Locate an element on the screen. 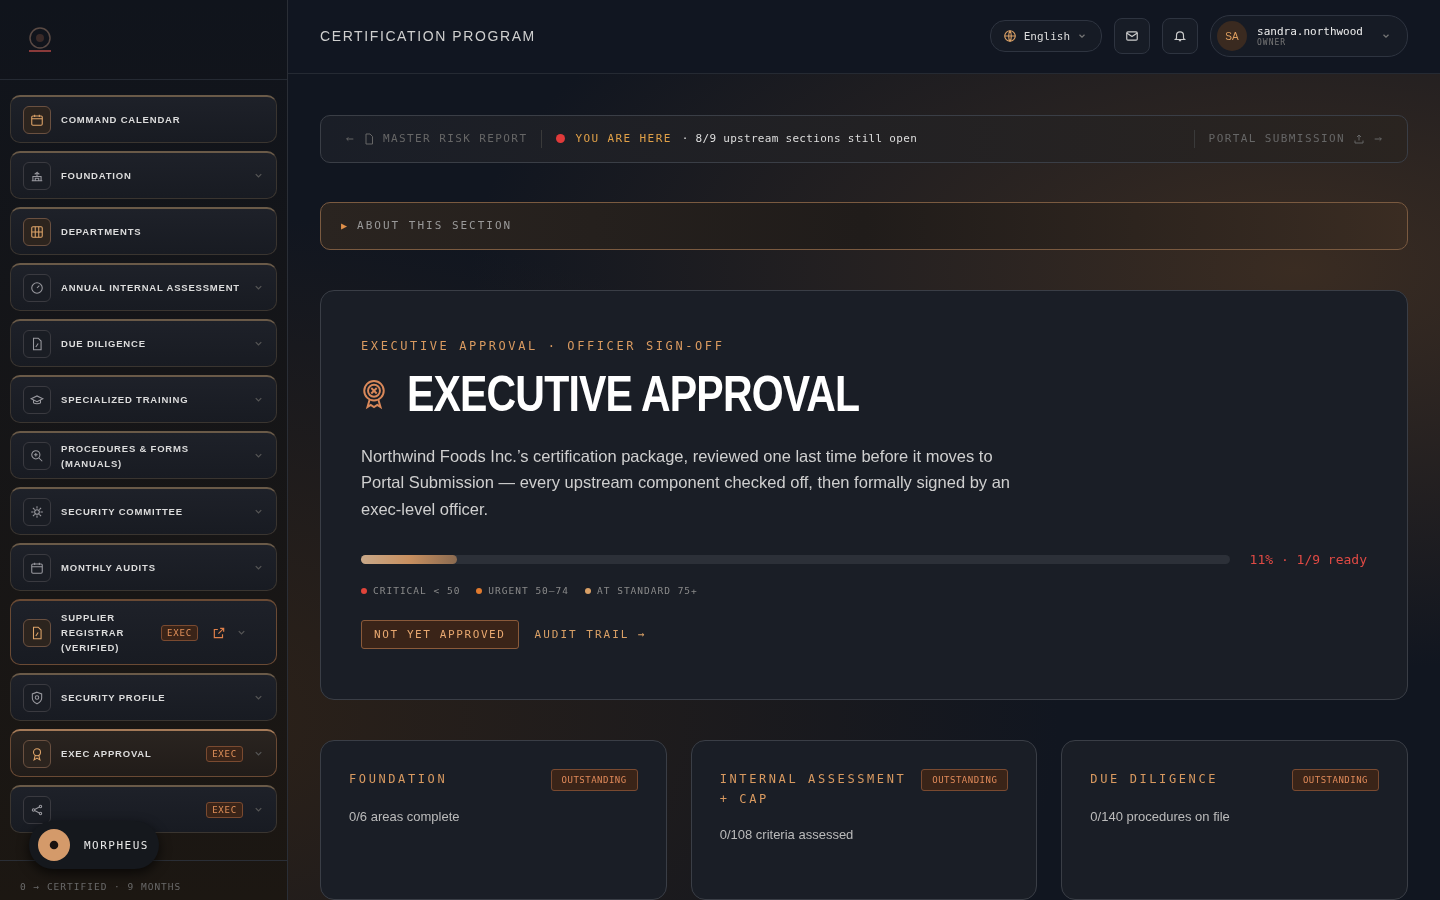  sidebar-item: EXEC APPROVAL EXEC is located at coordinates (143, 753).